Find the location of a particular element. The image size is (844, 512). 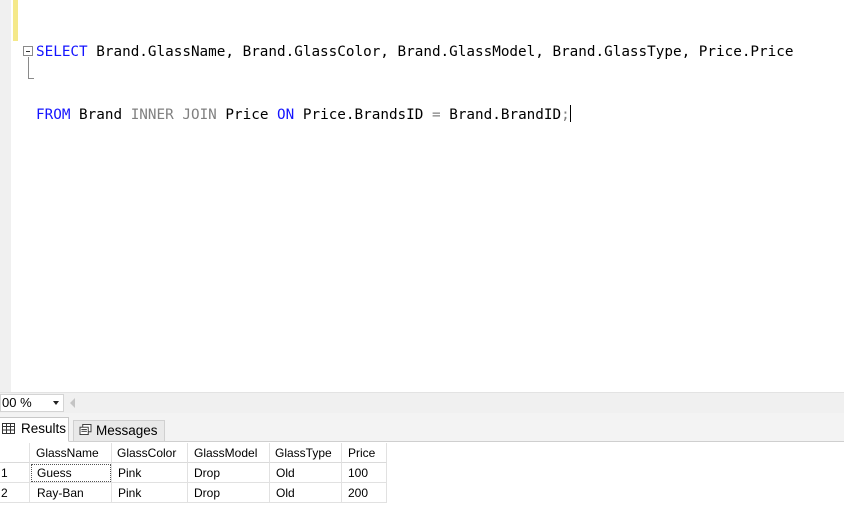

change-tracking-bar is located at coordinates (15, 20).